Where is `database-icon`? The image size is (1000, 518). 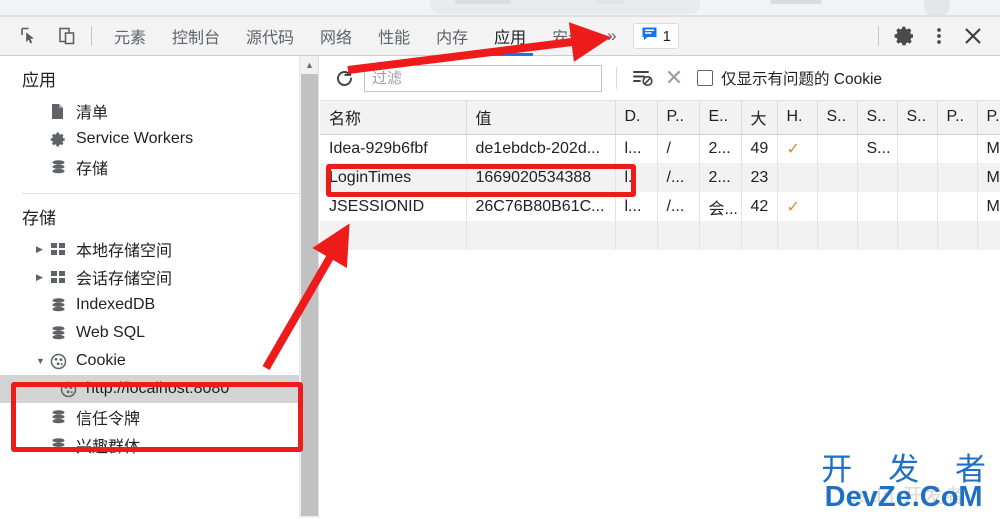
database-icon is located at coordinates (61, 167).